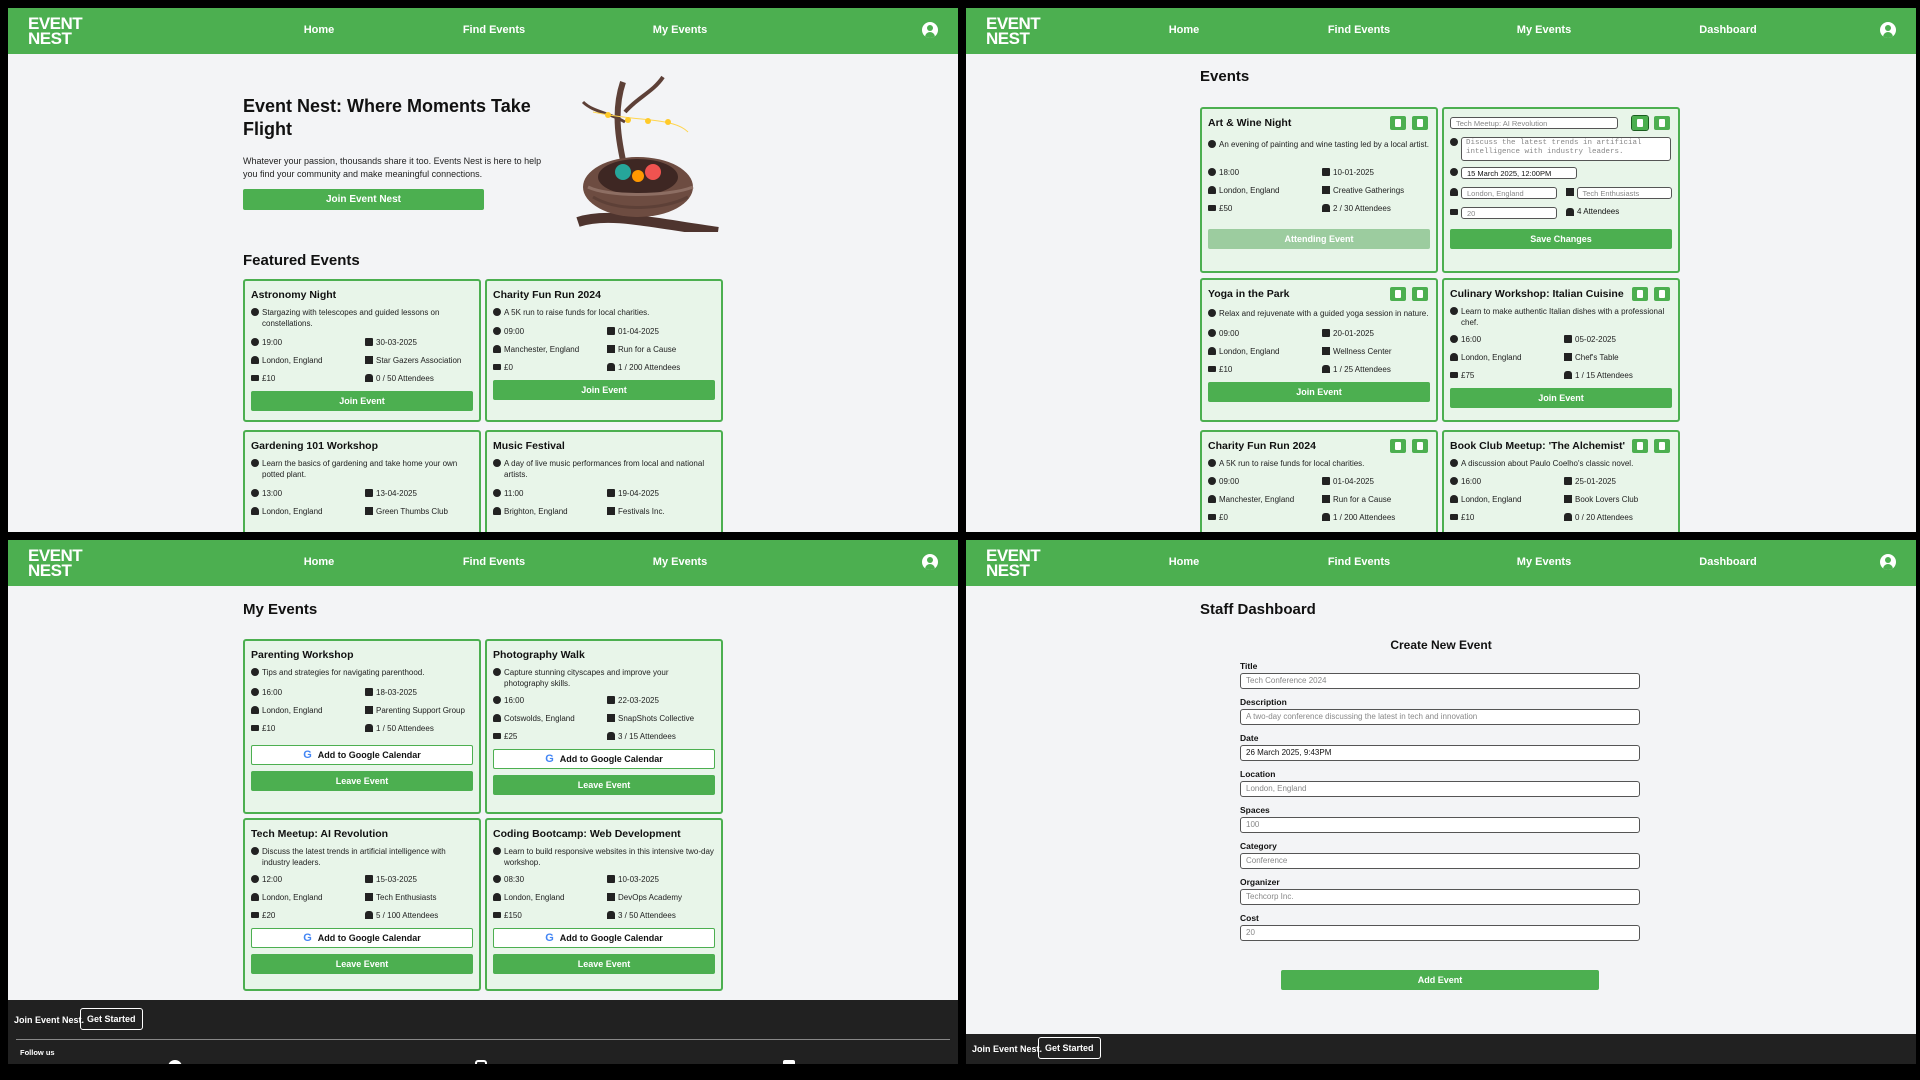 Image resolution: width=1920 pixels, height=1080 pixels. I want to click on cost-input: 20, so click(1440, 933).